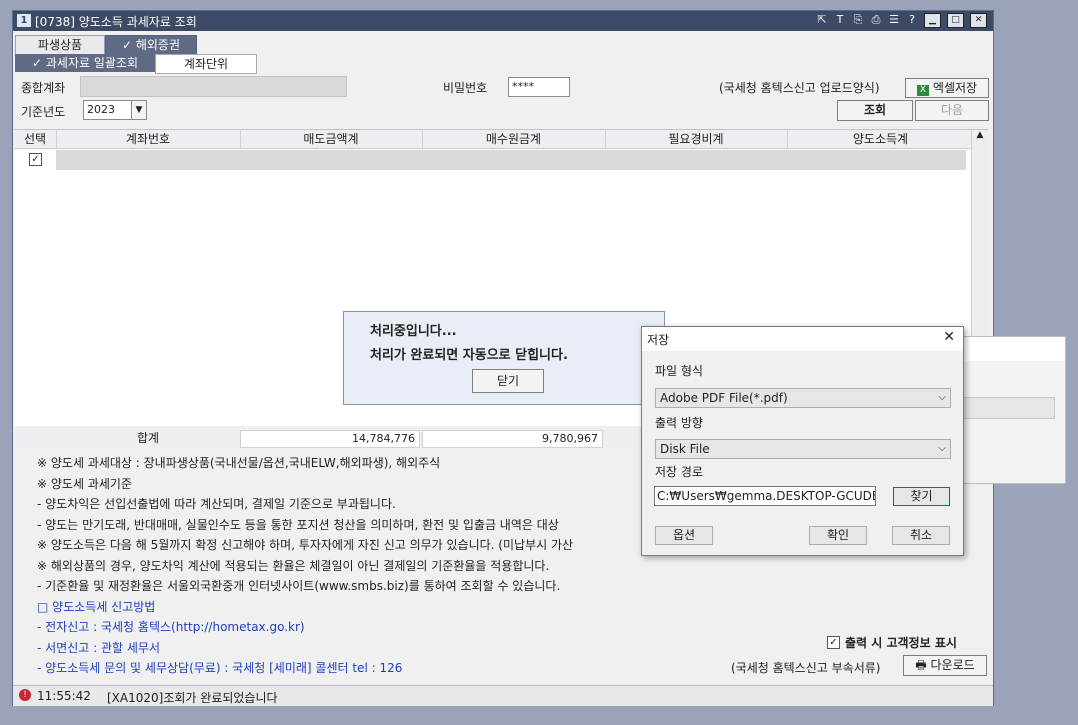 The height and width of the screenshot is (725, 1078). What do you see at coordinates (469, 355) in the screenshot?
I see `processing-line2: 처리가 완료되면 자동으로 닫힙니다.` at bounding box center [469, 355].